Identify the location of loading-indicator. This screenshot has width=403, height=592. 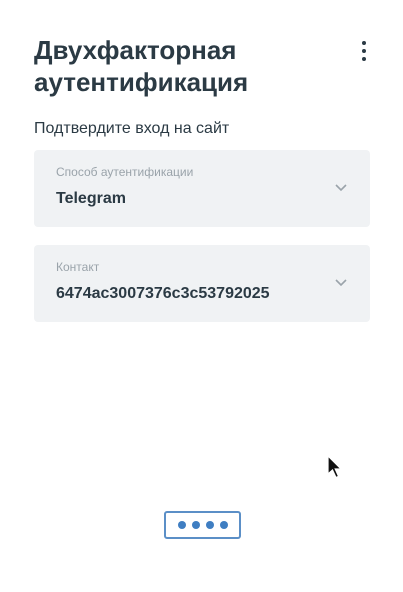
(202, 525).